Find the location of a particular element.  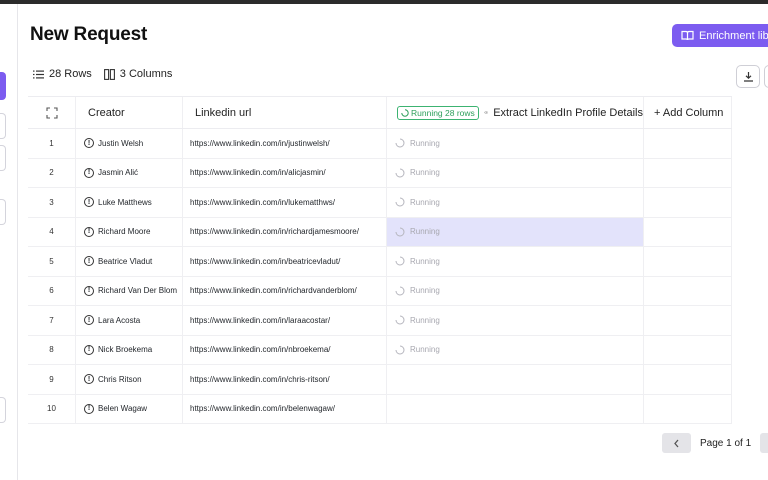

creator-name: Beatrice Vladut is located at coordinates (125, 261).